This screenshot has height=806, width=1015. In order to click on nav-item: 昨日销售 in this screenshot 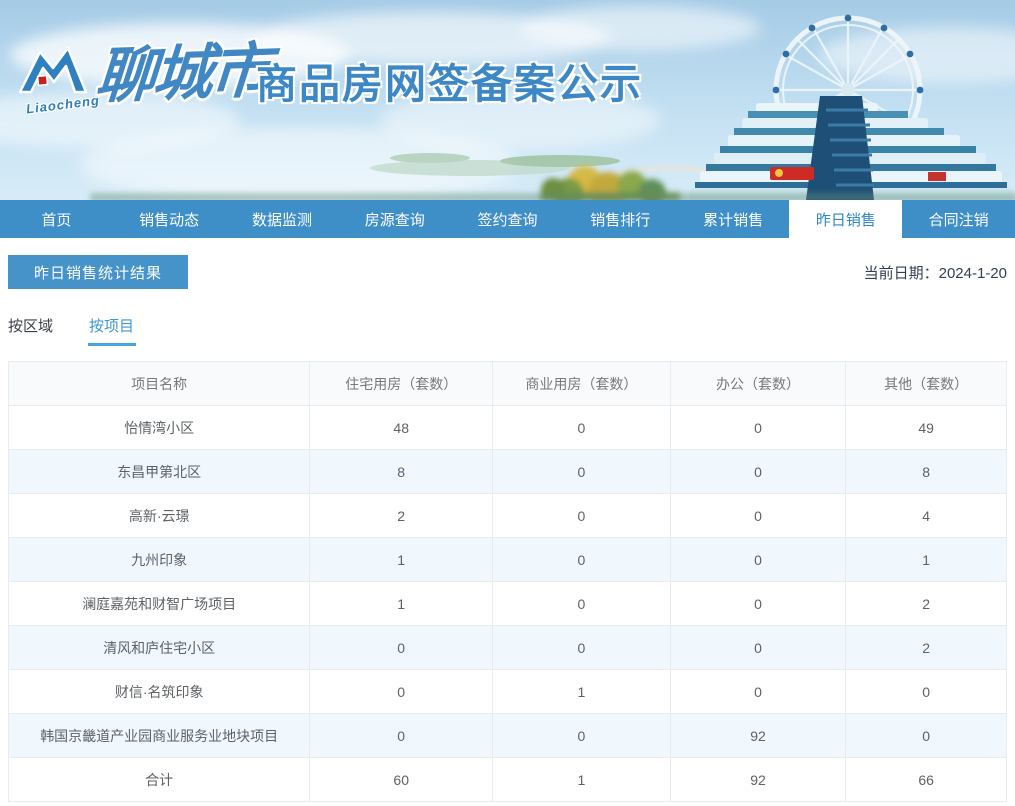, I will do `click(846, 219)`.